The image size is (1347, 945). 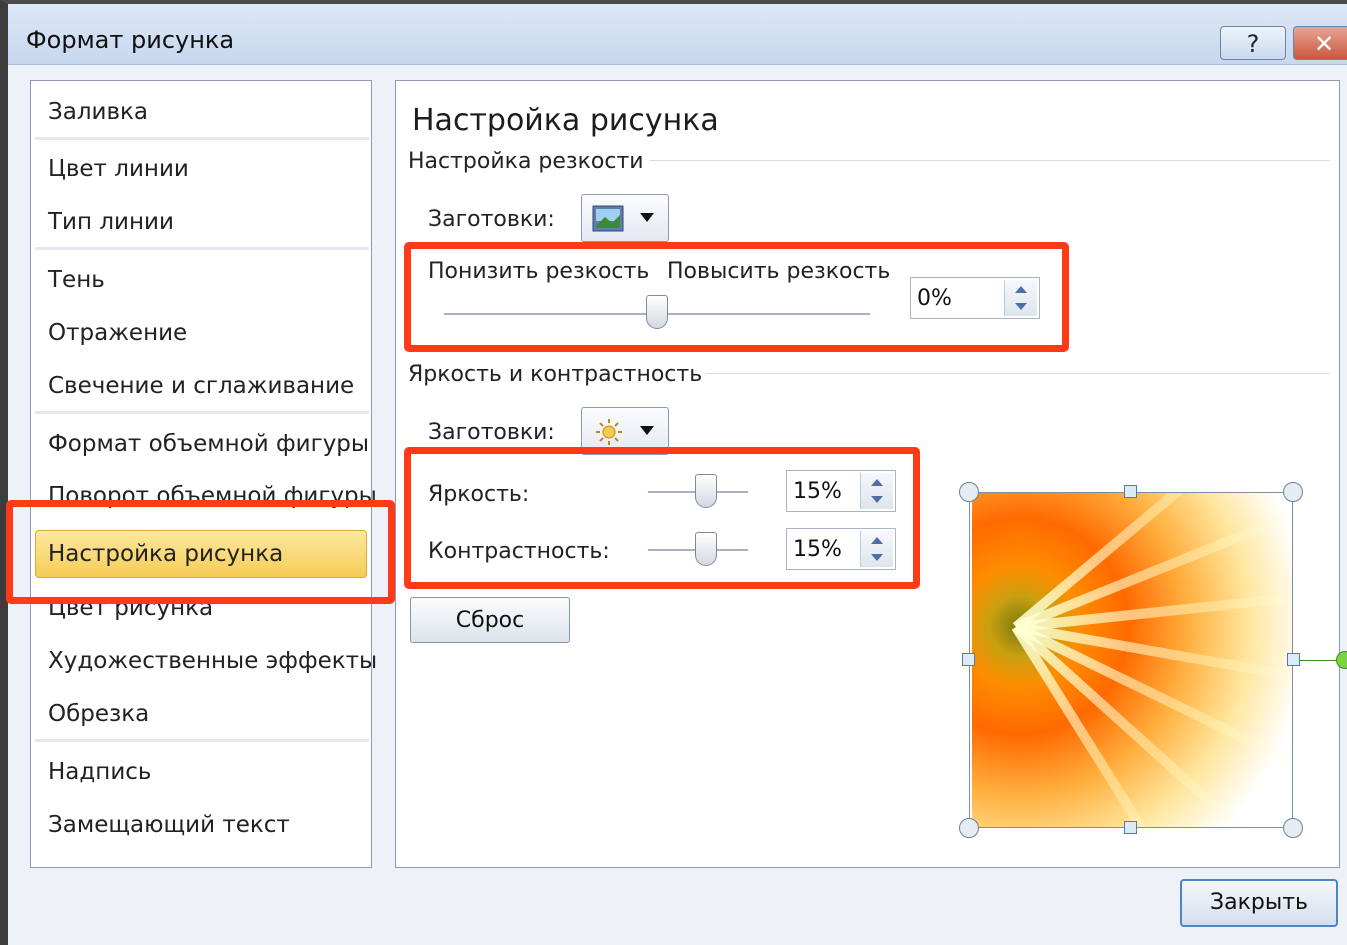 What do you see at coordinates (1293, 828) in the screenshot?
I see `resize-handle-bottom-right` at bounding box center [1293, 828].